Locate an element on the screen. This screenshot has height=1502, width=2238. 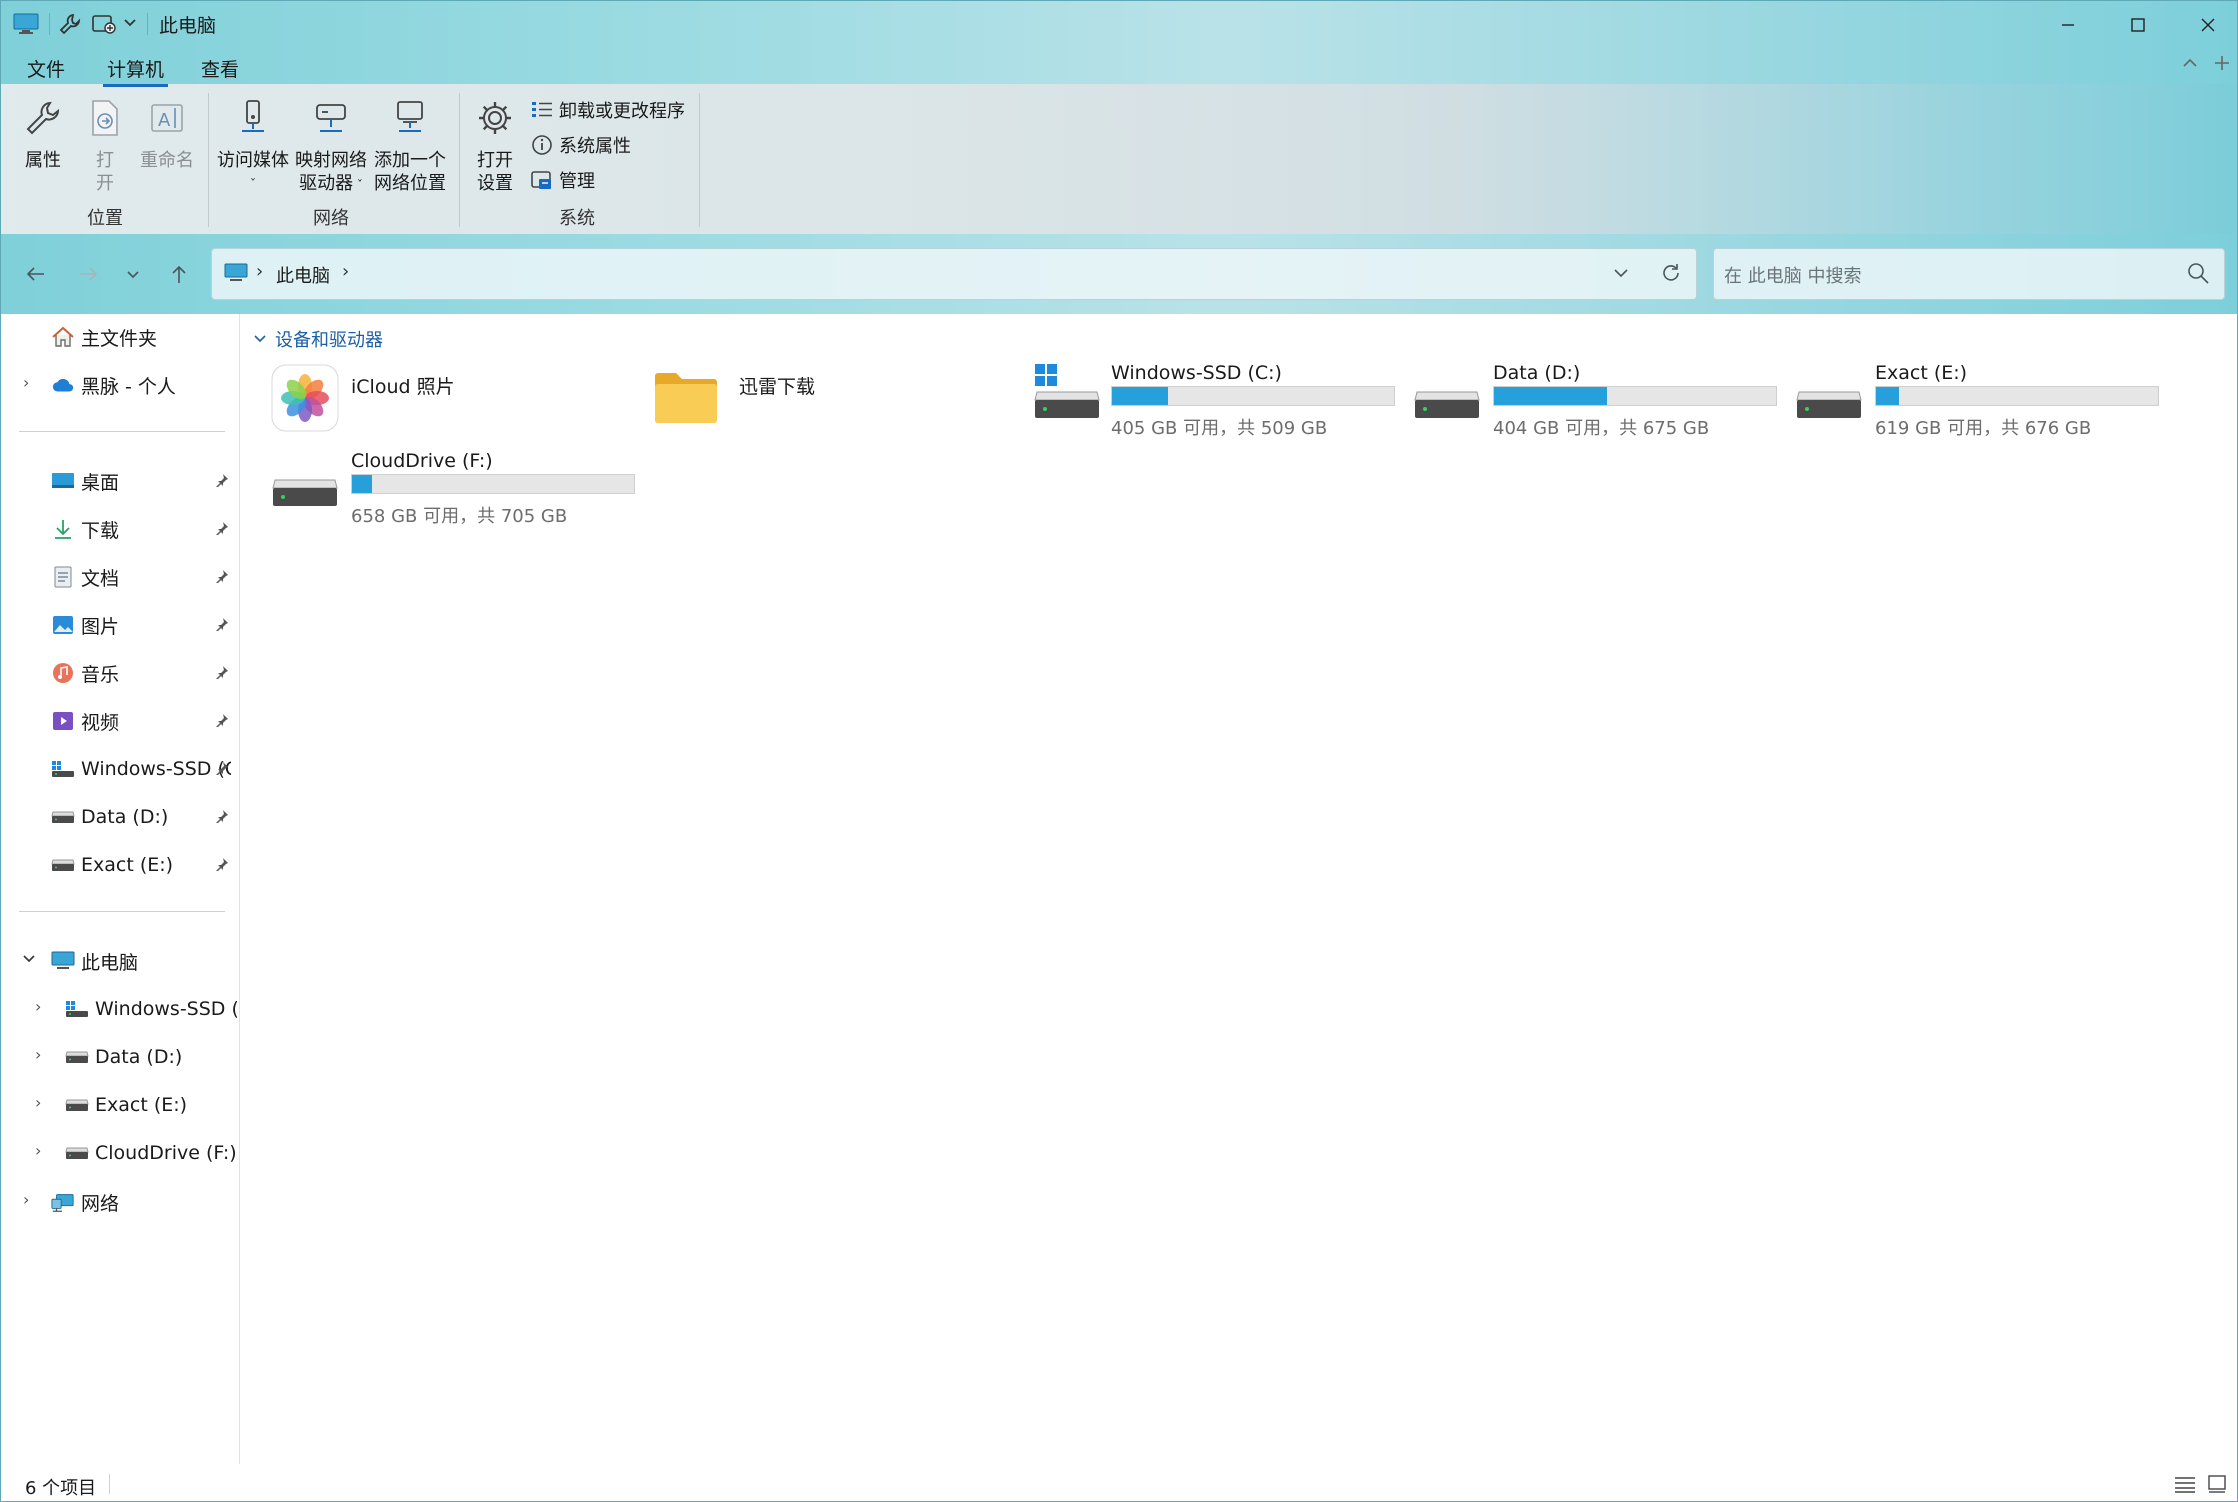
sidebar-item-drive: Windows-SSD (C:) is located at coordinates (151, 1009).